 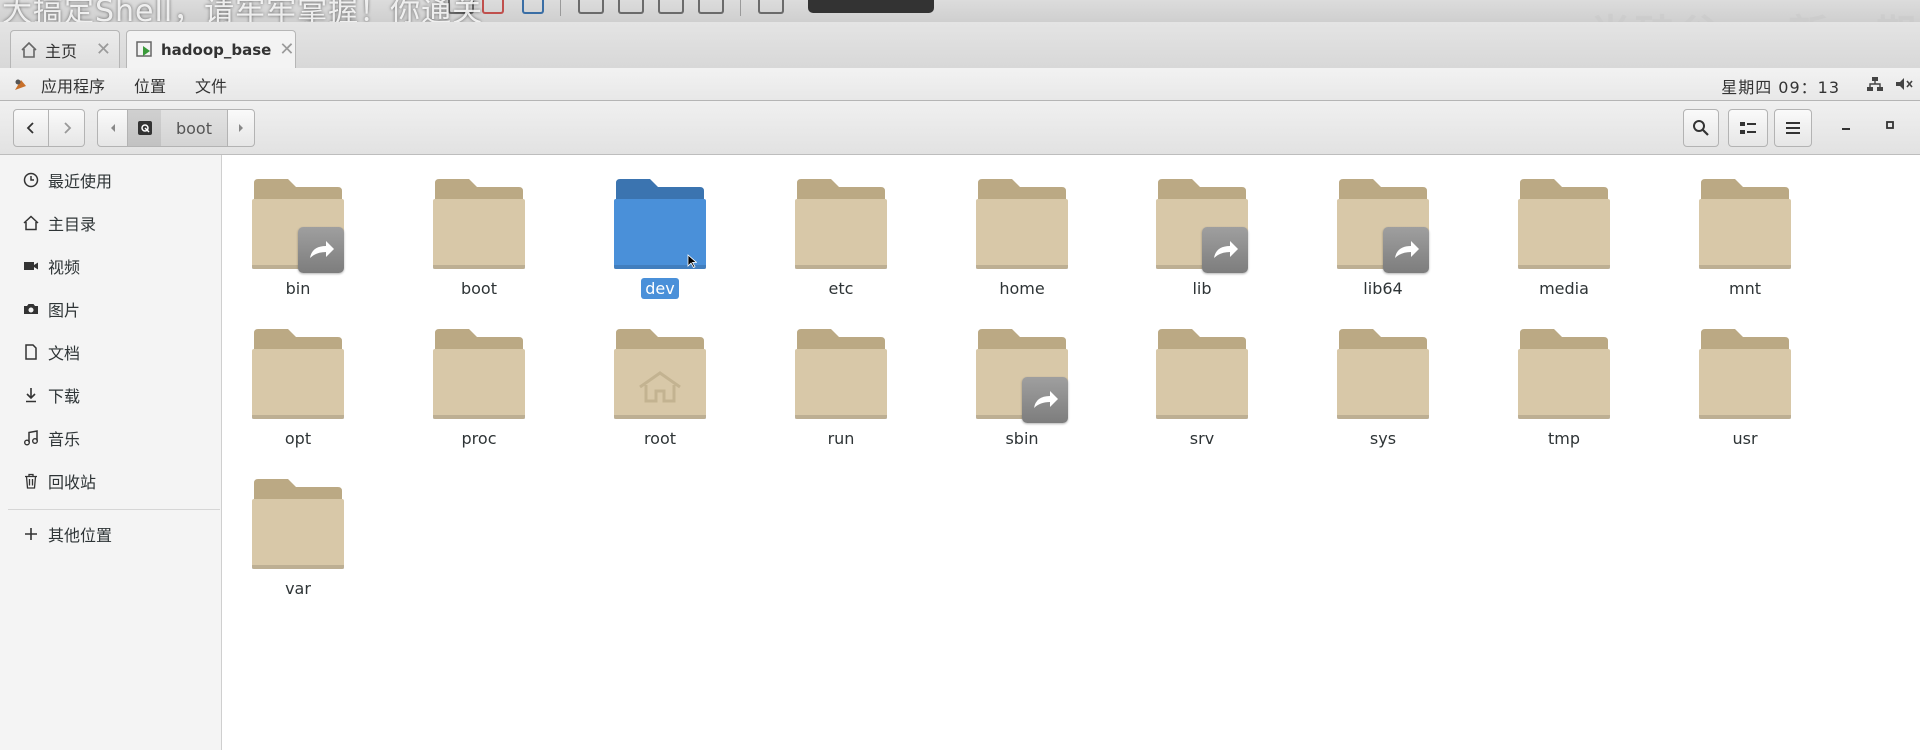 What do you see at coordinates (1194, 226) in the screenshot?
I see `file-item: lib` at bounding box center [1194, 226].